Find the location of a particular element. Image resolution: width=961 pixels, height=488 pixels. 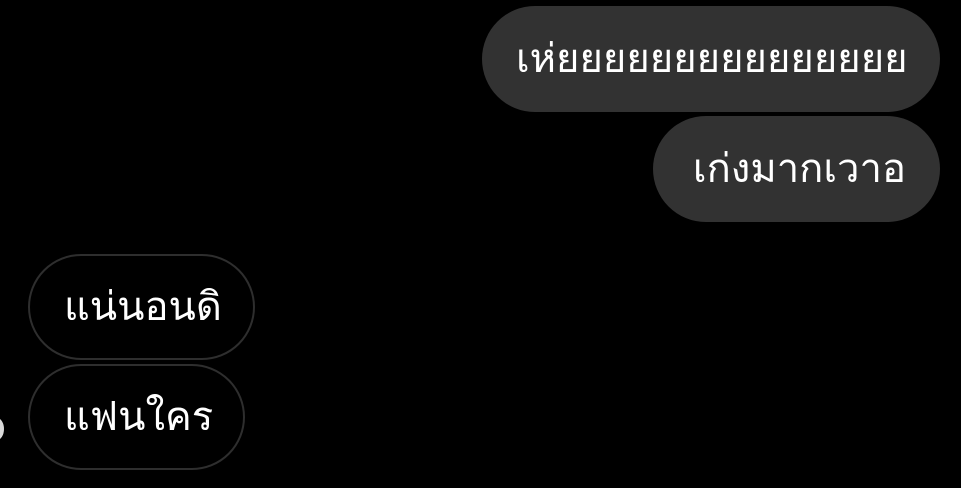

received-message-bubble: แน่นอนดิ is located at coordinates (141, 307).